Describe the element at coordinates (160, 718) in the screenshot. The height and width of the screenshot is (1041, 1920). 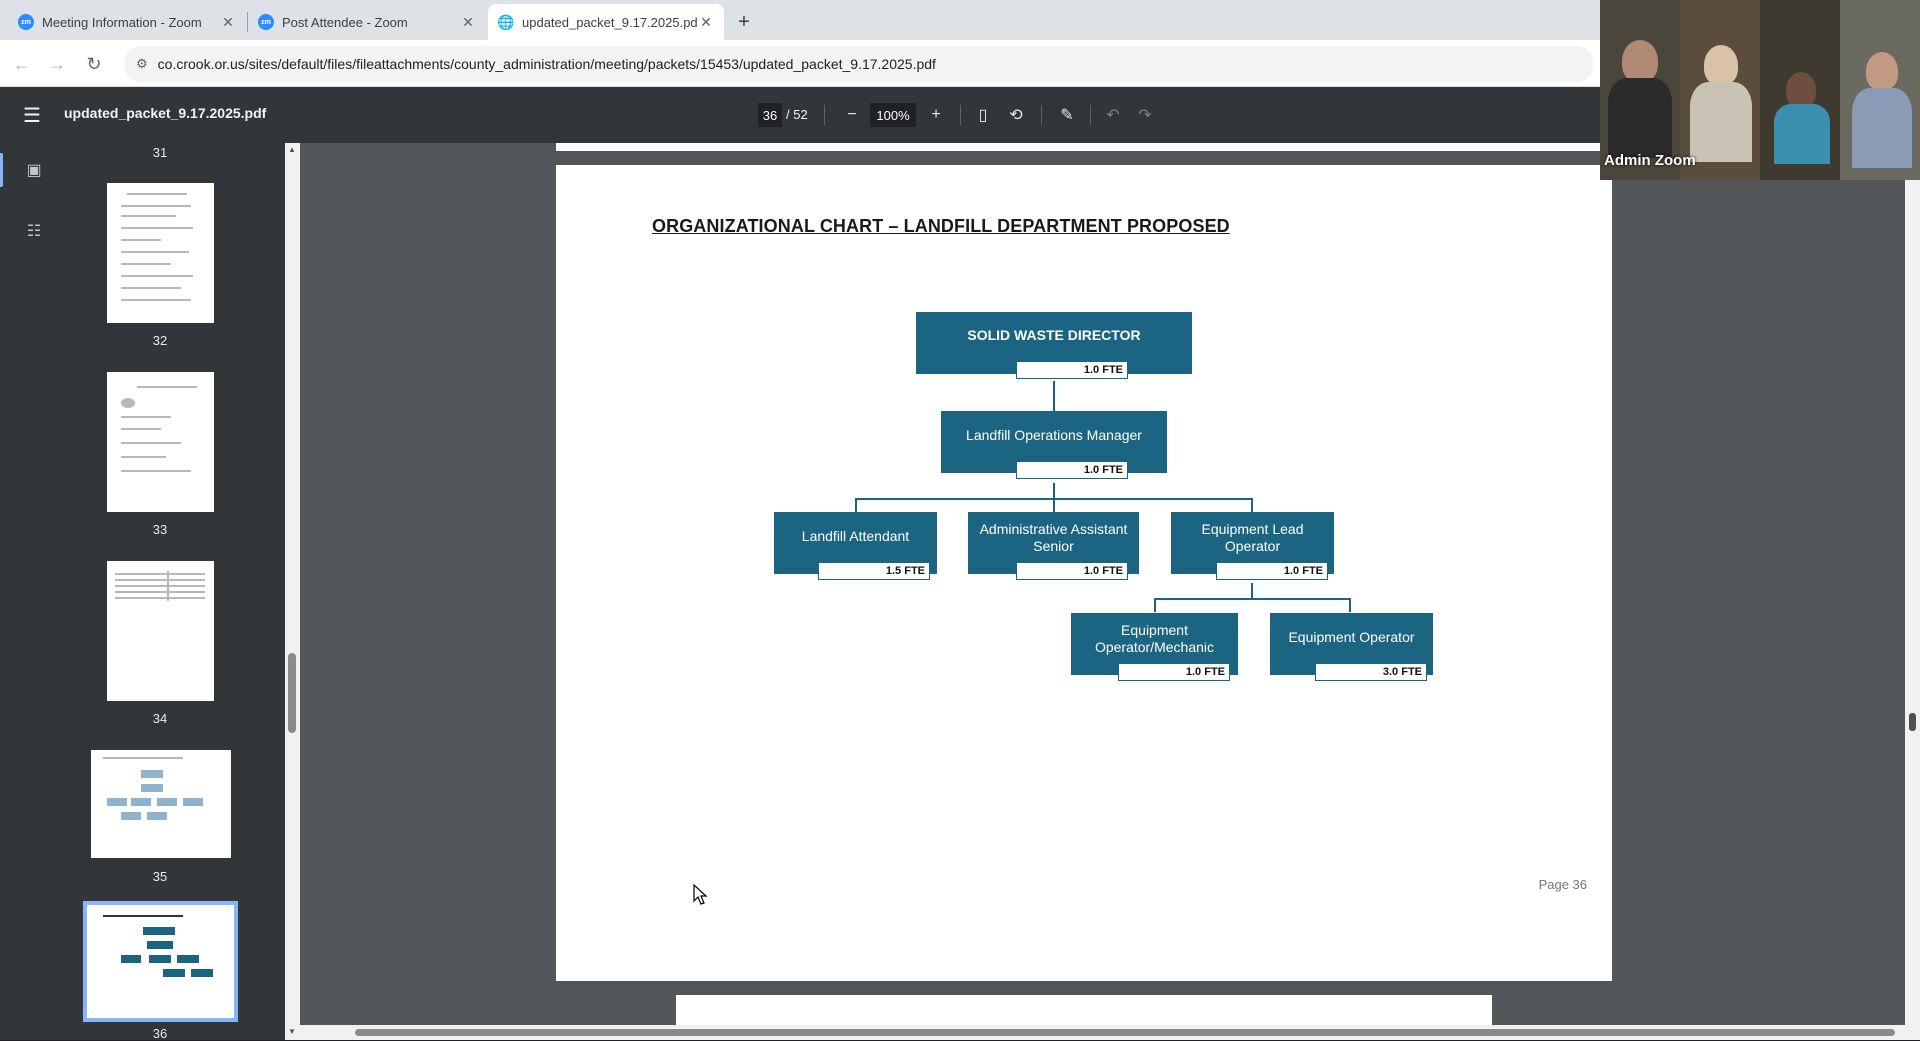
I see `thumbnail-page-number: 34` at that location.